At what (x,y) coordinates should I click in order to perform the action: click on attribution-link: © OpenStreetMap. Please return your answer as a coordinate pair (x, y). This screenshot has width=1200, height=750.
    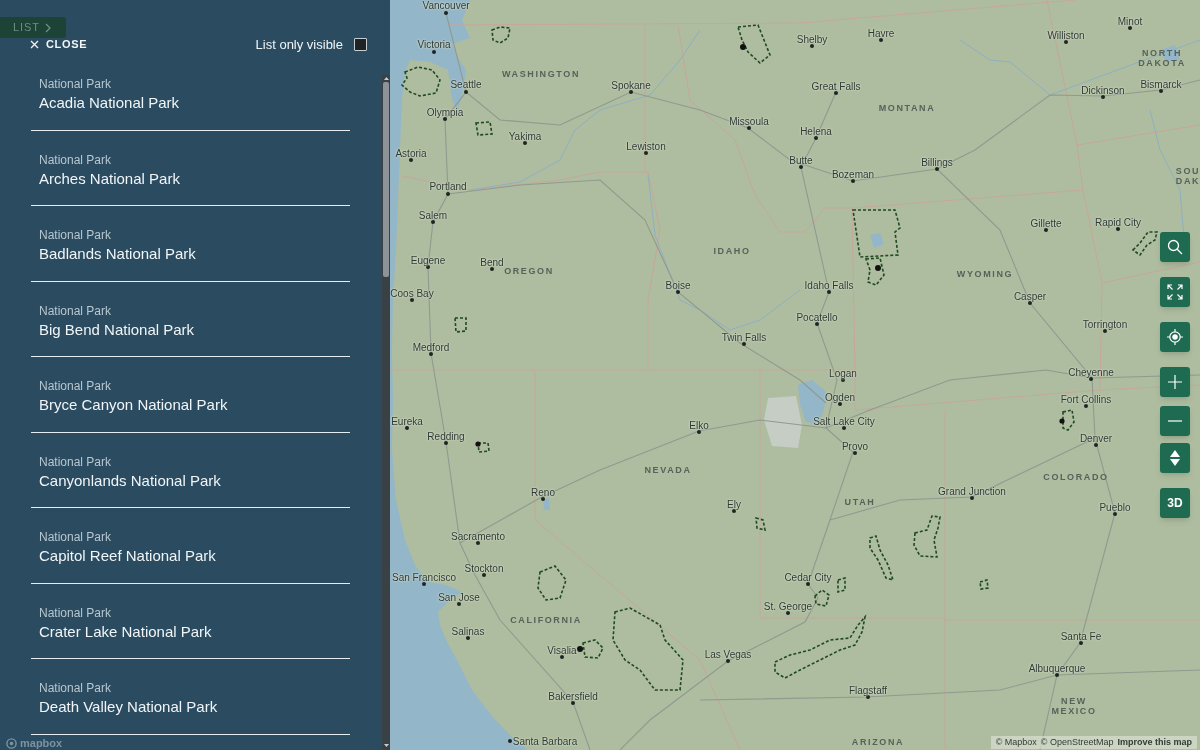
    Looking at the image, I should click on (1077, 742).